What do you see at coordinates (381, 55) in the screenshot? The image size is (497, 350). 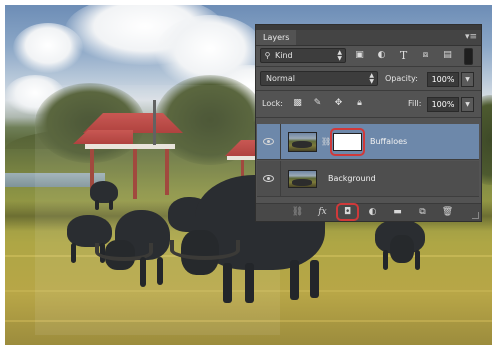 I see `adjustment-layer-filter-icon: ◐` at bounding box center [381, 55].